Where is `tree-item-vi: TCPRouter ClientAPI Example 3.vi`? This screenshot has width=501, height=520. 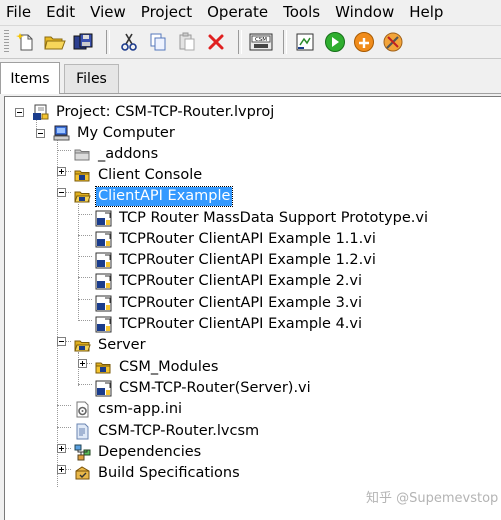 tree-item-vi: TCPRouter ClientAPI Example 3.vi is located at coordinates (229, 303).